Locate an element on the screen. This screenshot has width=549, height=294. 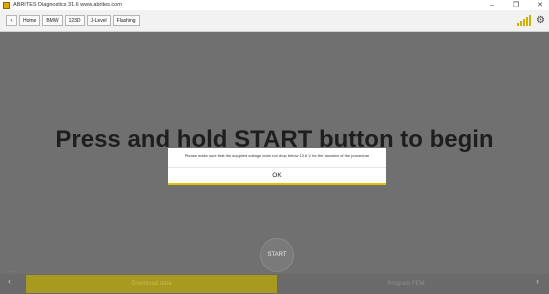
app-logo-icon is located at coordinates (6, 5).